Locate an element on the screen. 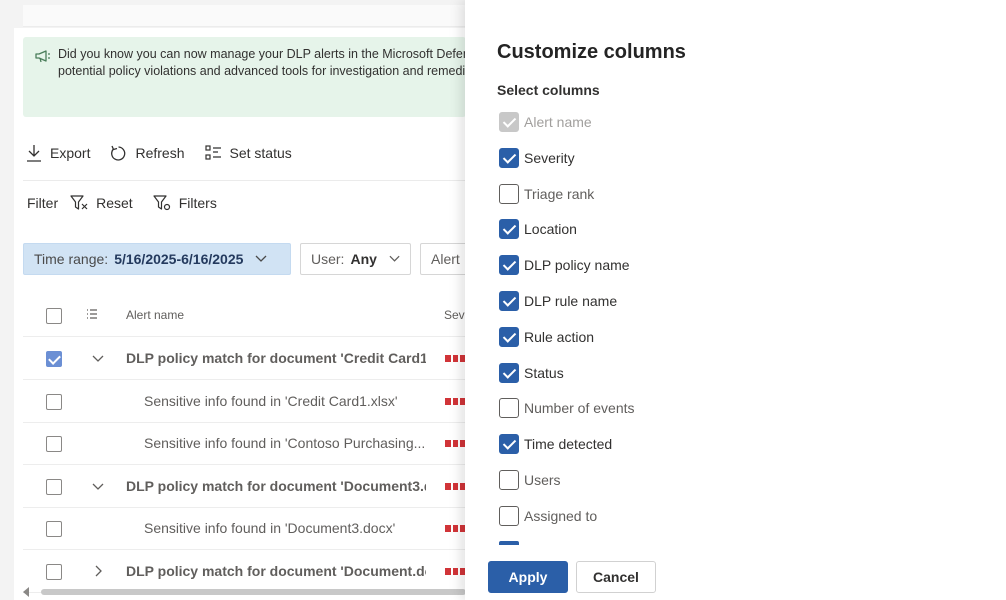  column-option: DLP policy name is located at coordinates (564, 265).